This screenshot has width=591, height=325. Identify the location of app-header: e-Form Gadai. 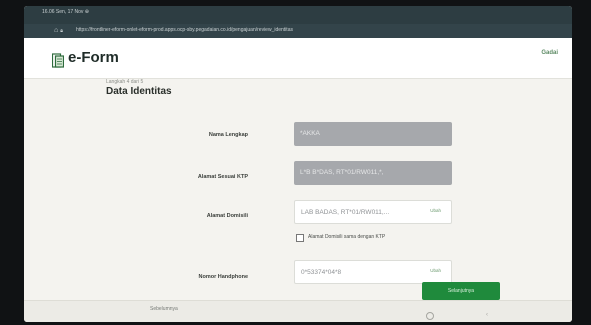
(298, 58).